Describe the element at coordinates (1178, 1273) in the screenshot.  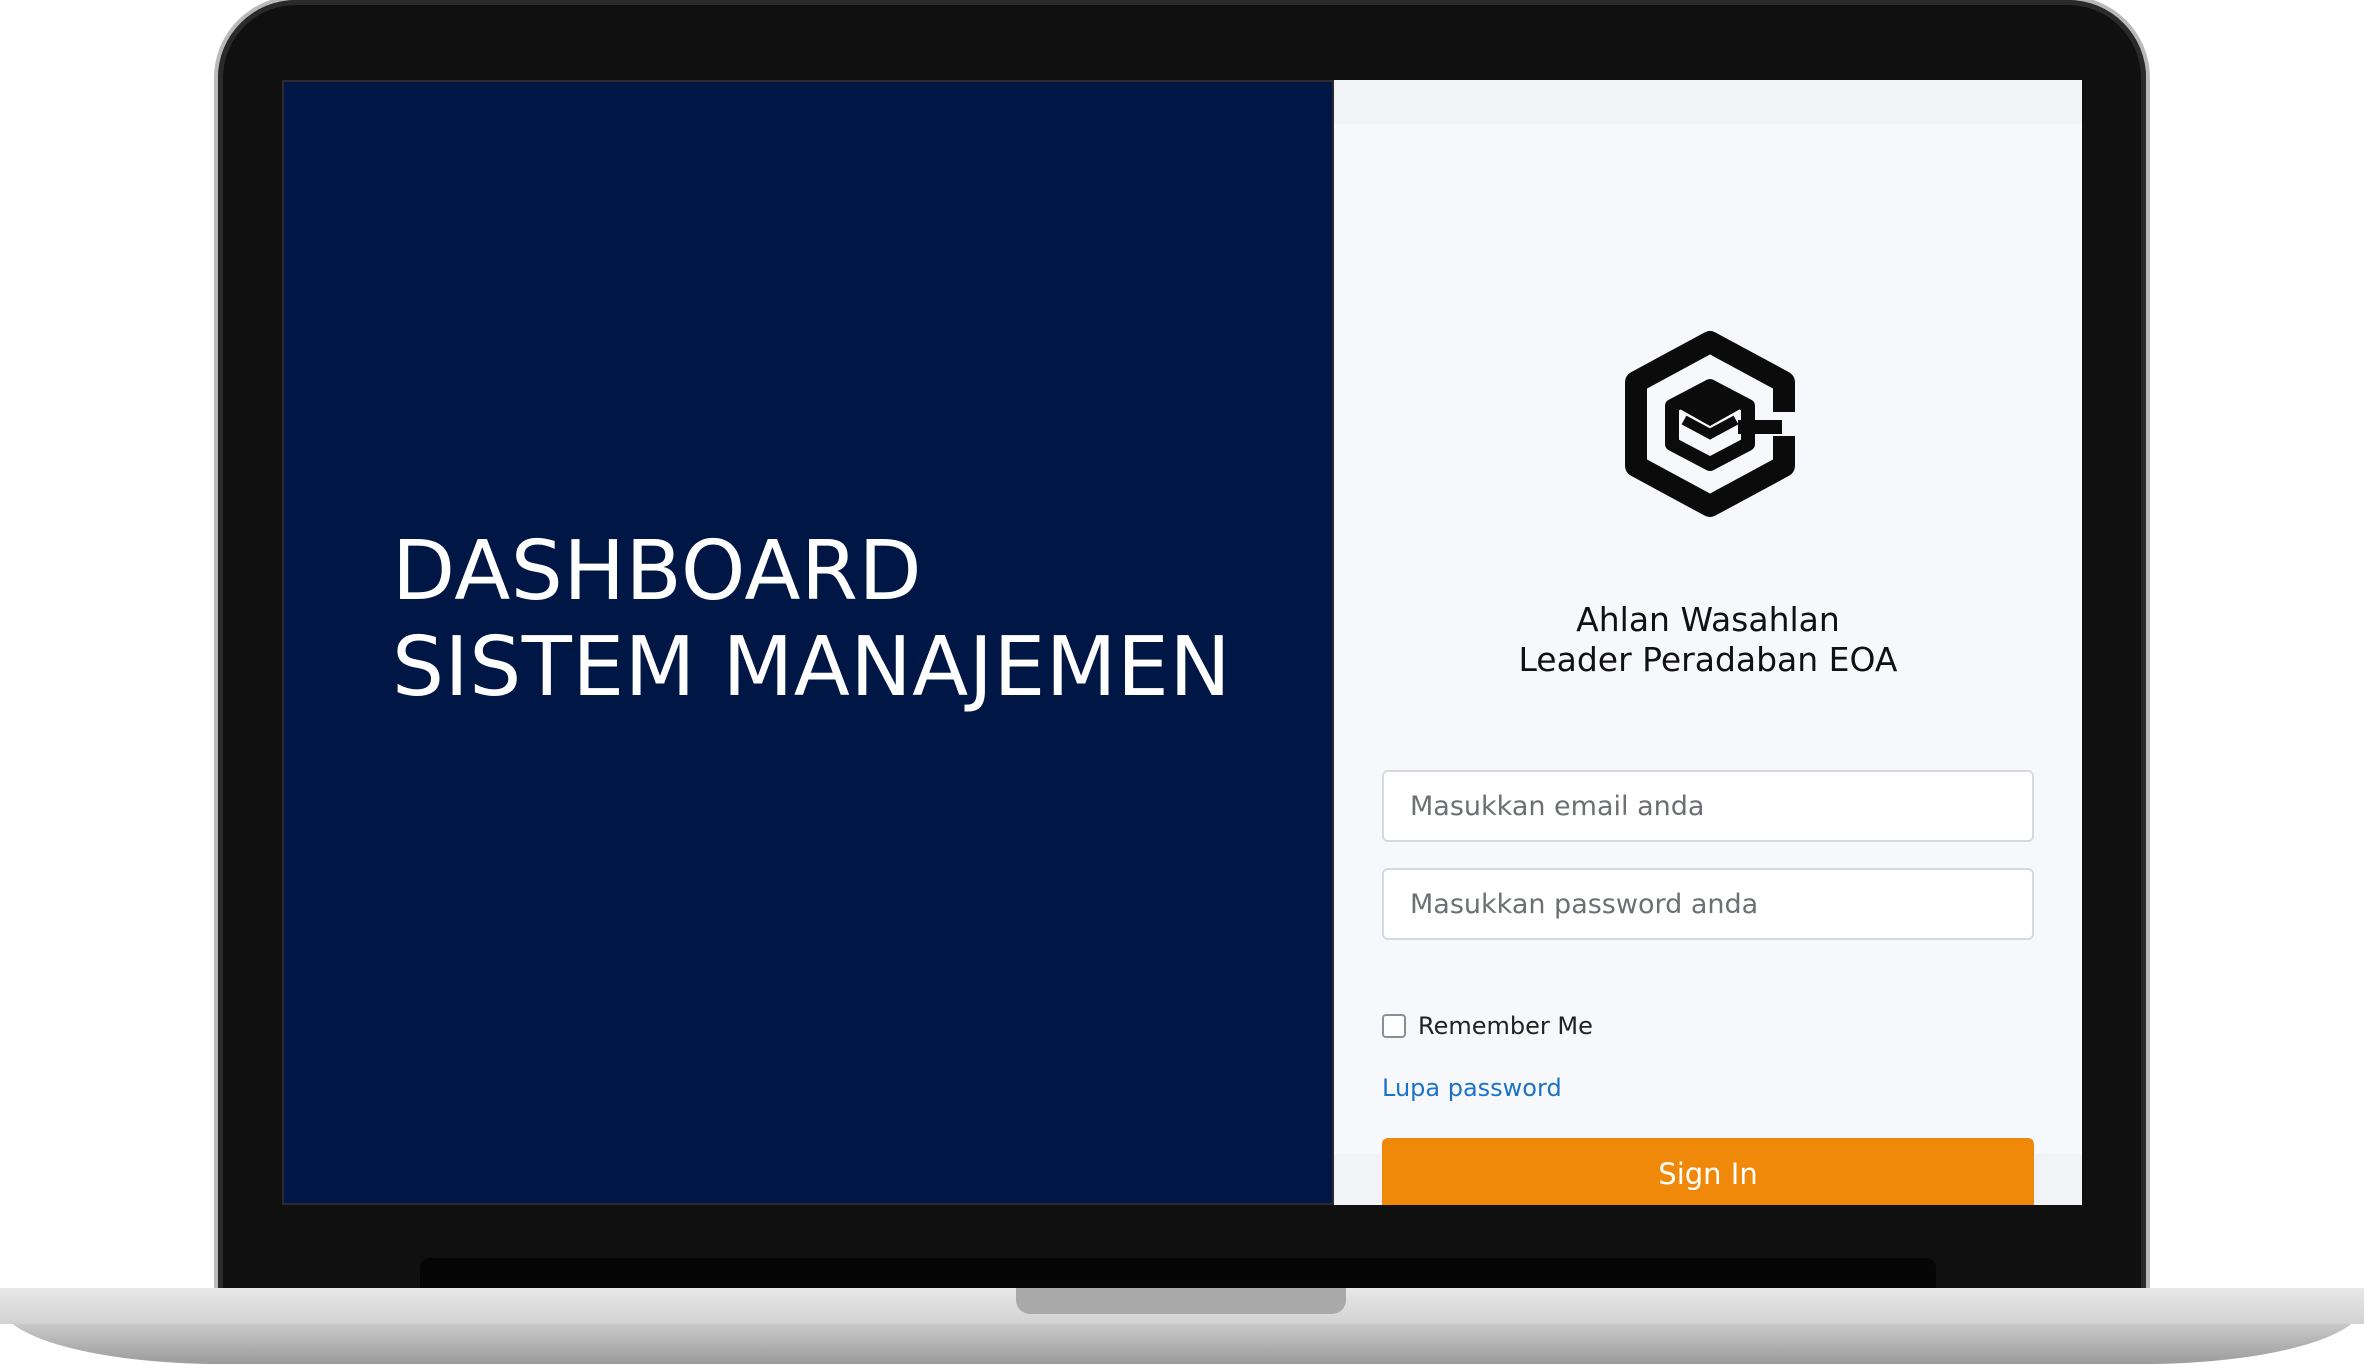
I see `laptop-hinge` at that location.